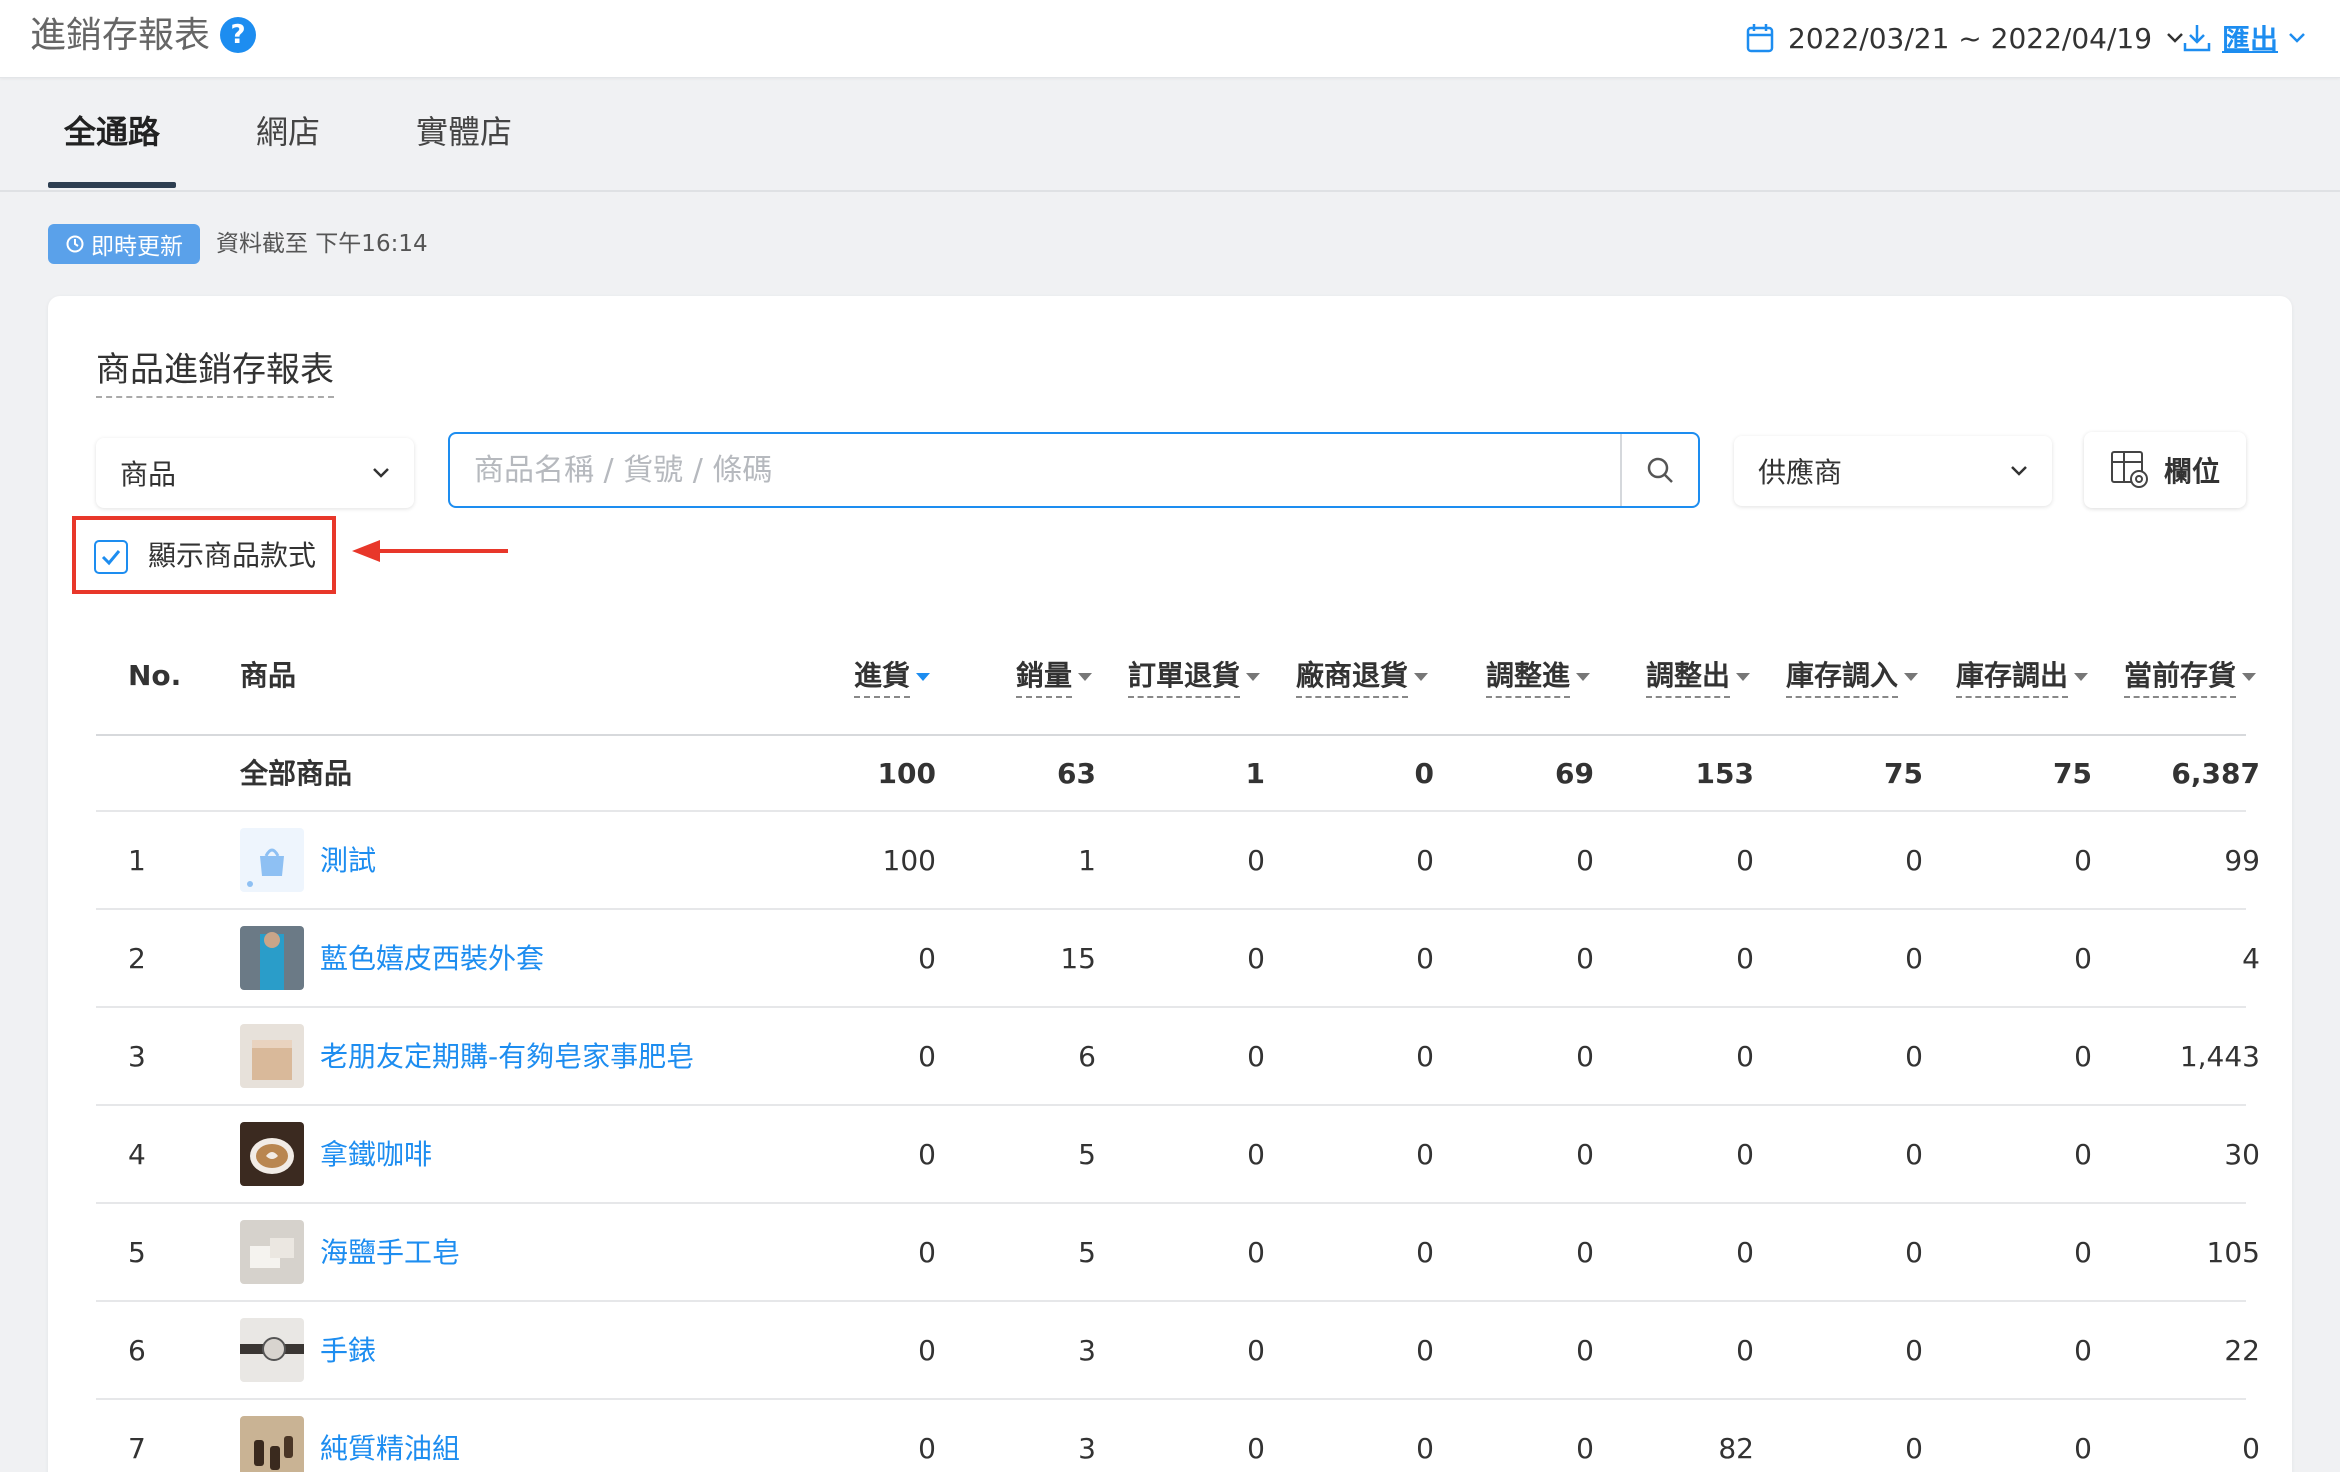 Image resolution: width=2340 pixels, height=1472 pixels. I want to click on col-header-product: 商品, so click(268, 675).